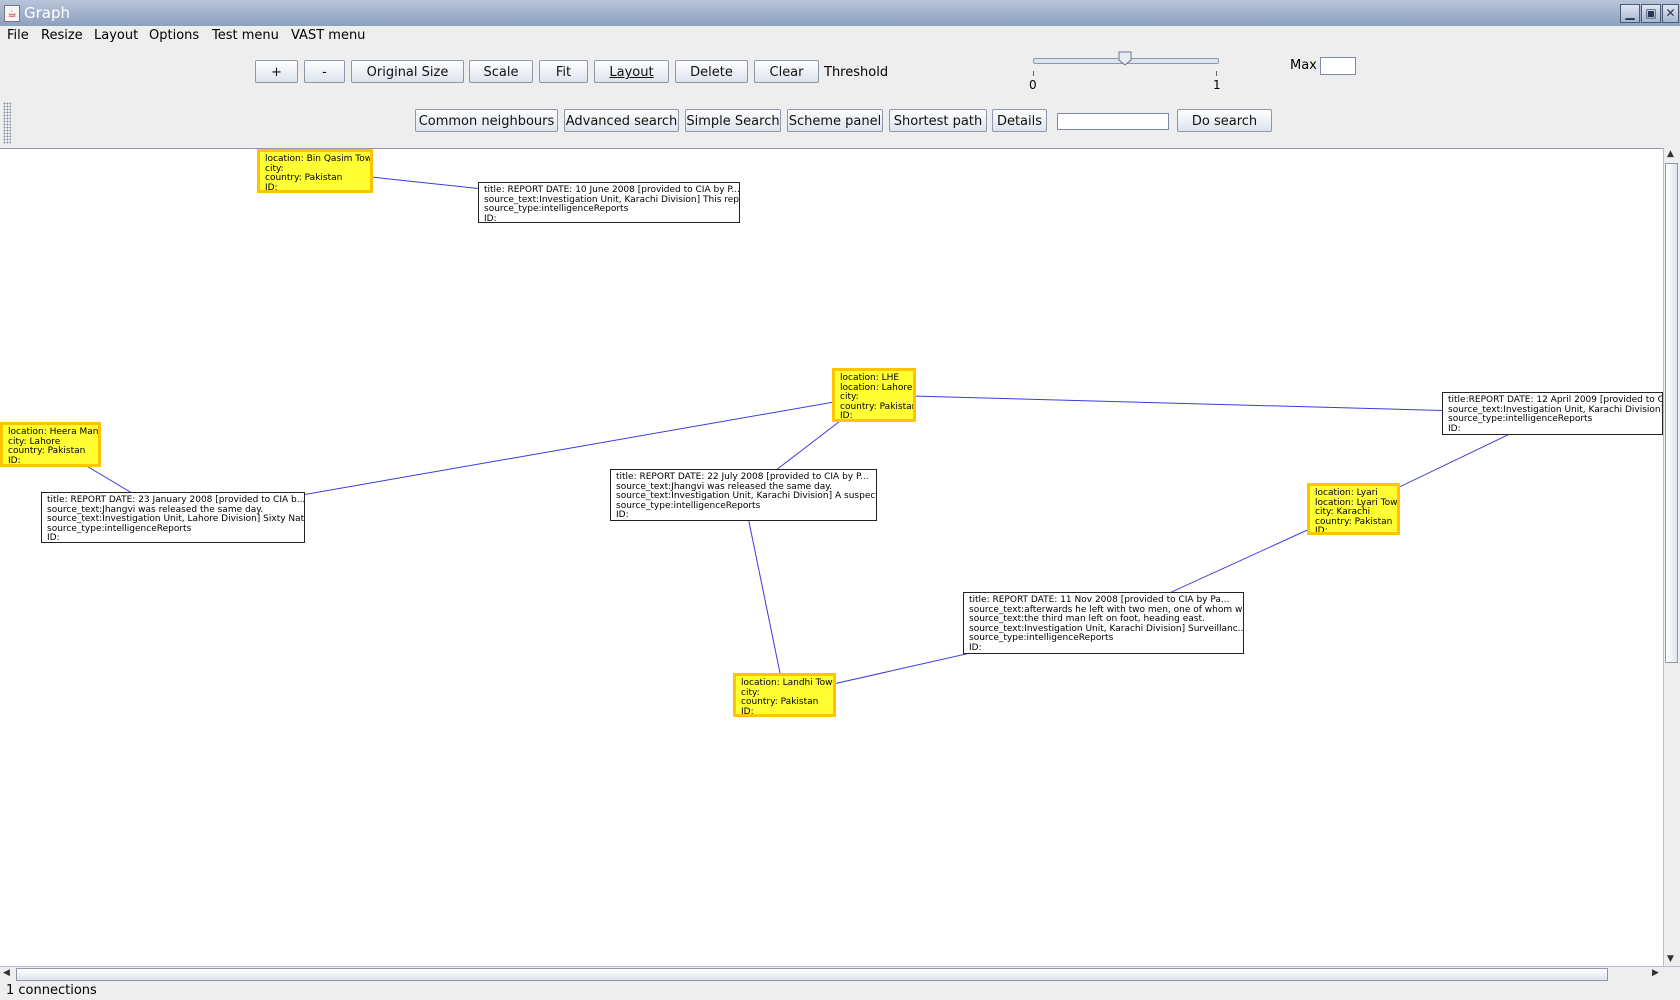  Describe the element at coordinates (1655, 973) in the screenshot. I see `scroll-right-icon: ▶` at that location.